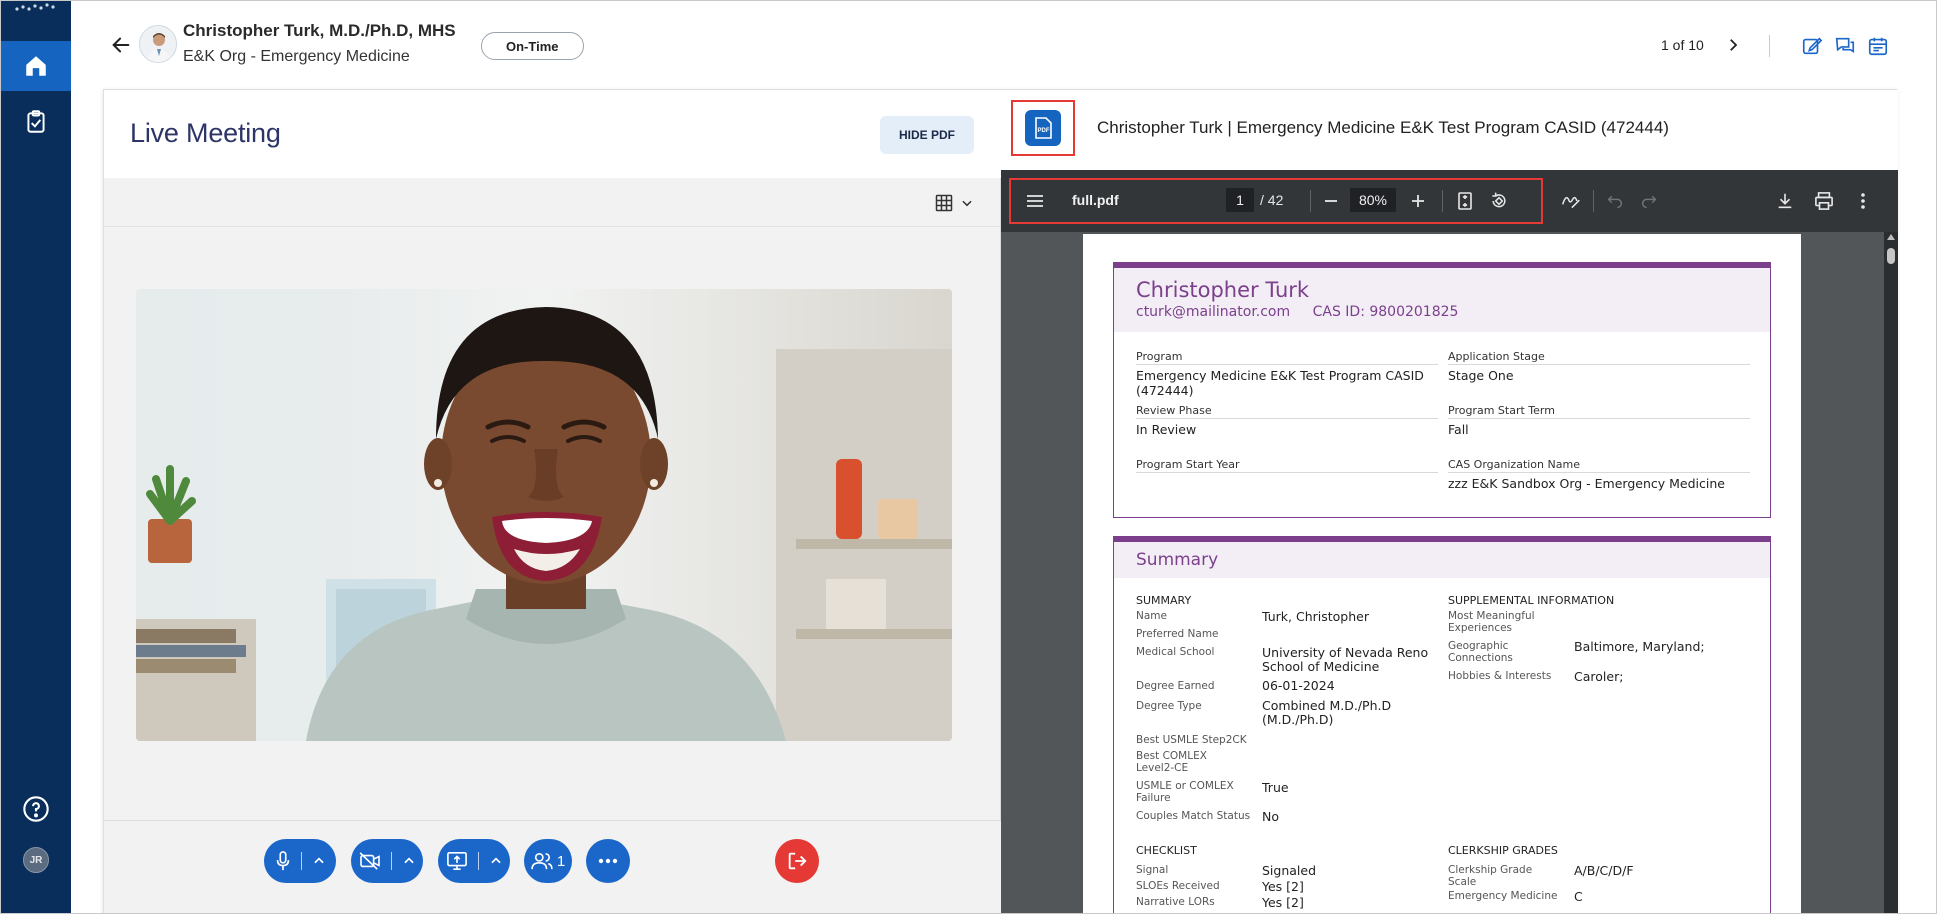  Describe the element at coordinates (1175, 902) in the screenshot. I see `checklist-label: Narrative LORs` at that location.